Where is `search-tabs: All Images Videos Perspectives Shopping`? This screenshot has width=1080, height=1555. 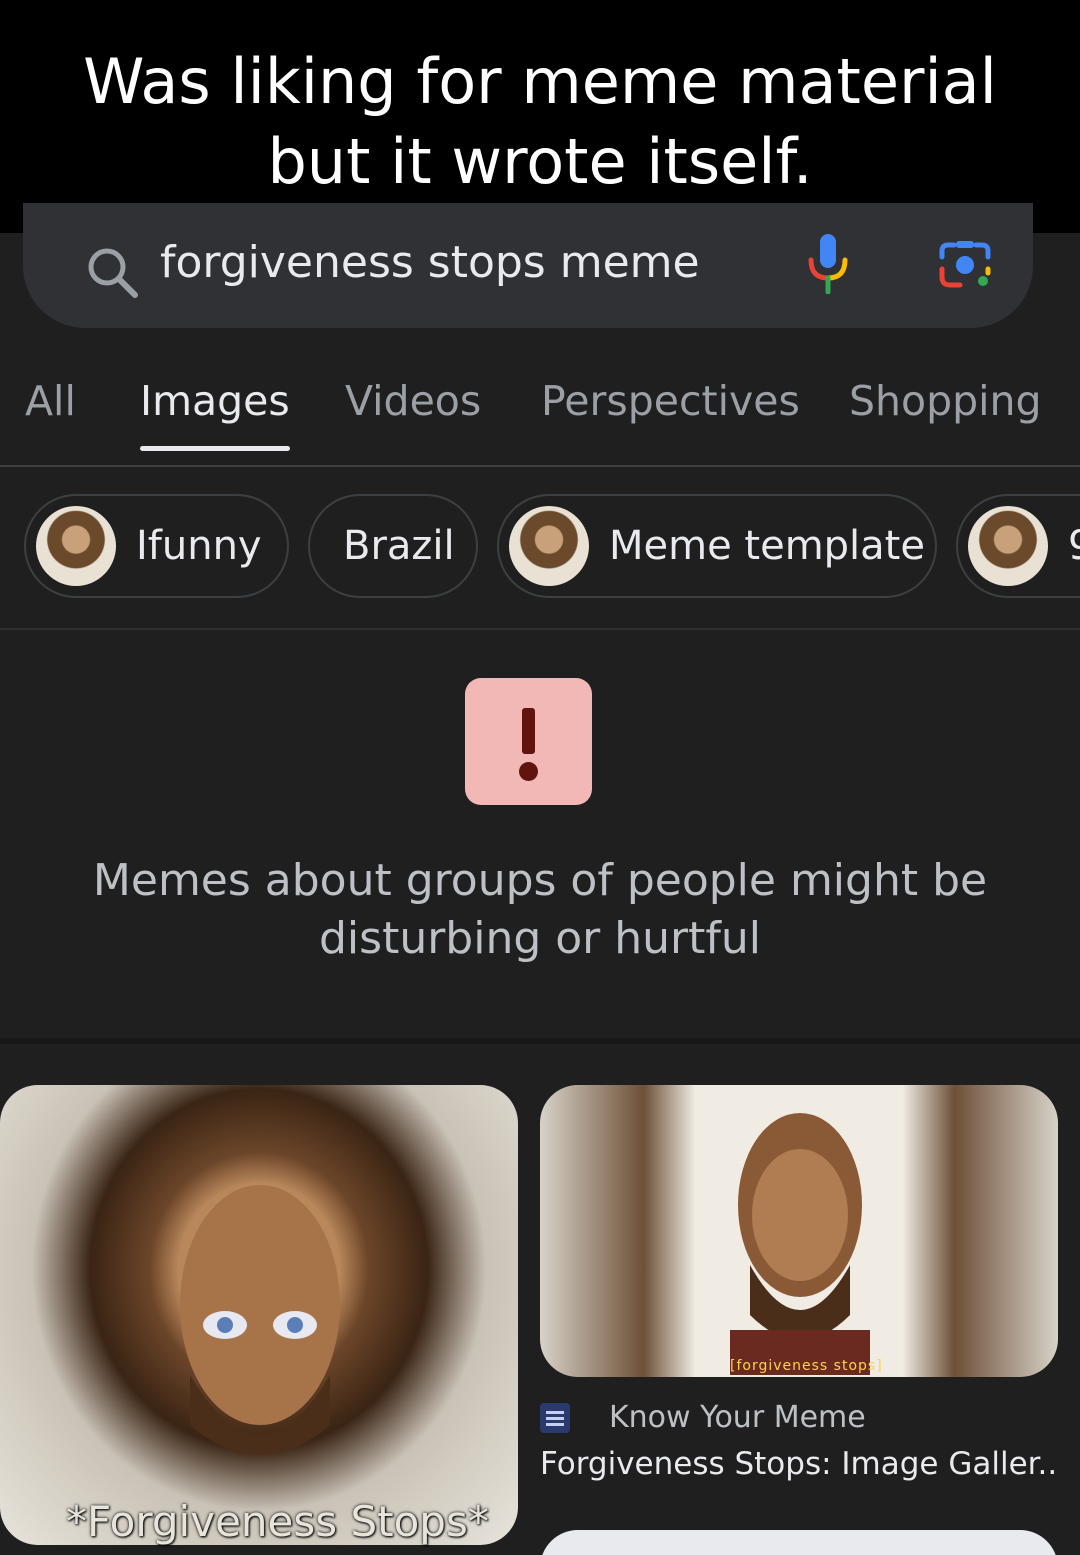 search-tabs: All Images Videos Perspectives Shopping is located at coordinates (540, 411).